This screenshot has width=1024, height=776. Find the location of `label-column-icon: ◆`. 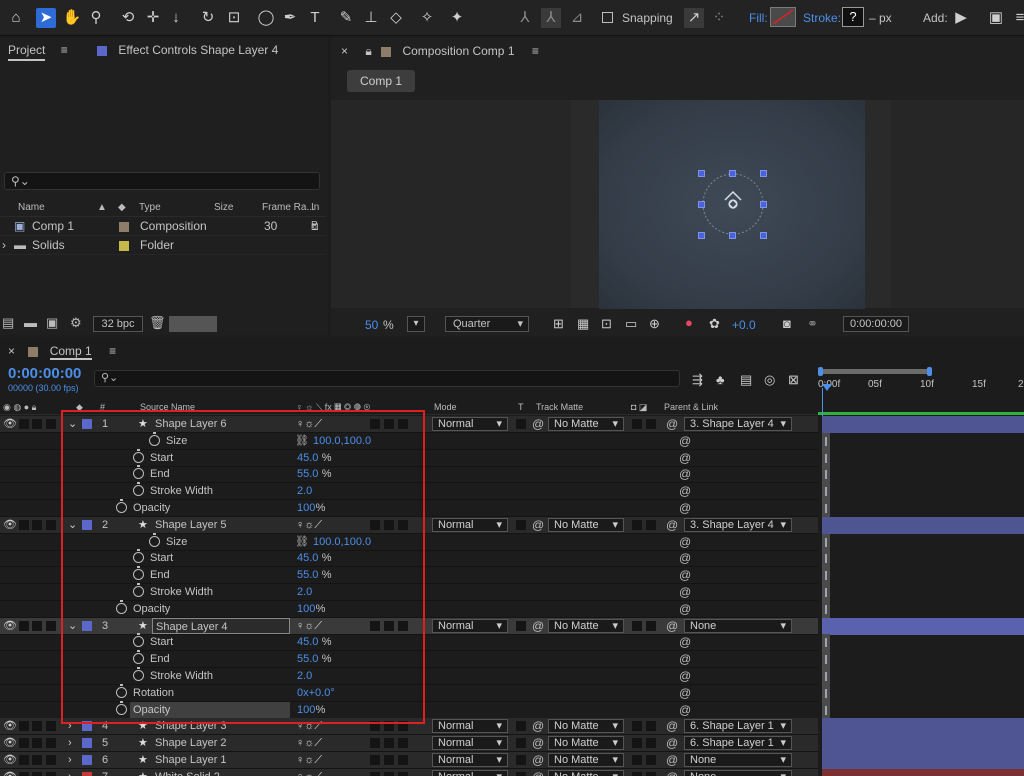

label-column-icon: ◆ is located at coordinates (79, 407).